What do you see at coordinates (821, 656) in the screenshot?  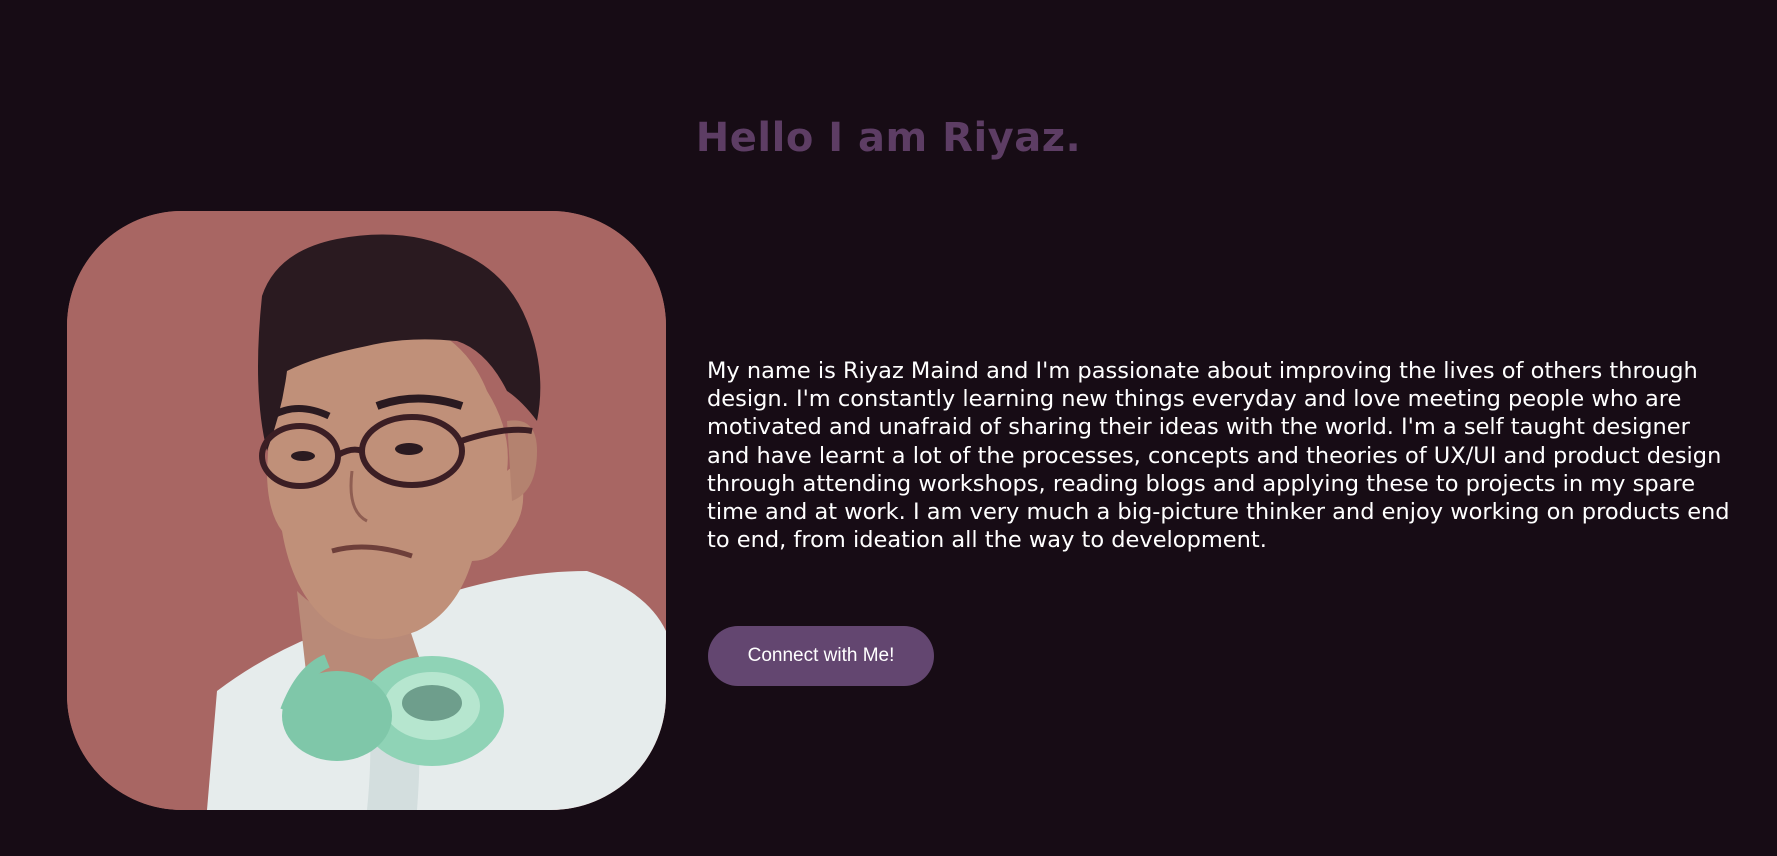 I see `connect-button: Connect with Me!` at bounding box center [821, 656].